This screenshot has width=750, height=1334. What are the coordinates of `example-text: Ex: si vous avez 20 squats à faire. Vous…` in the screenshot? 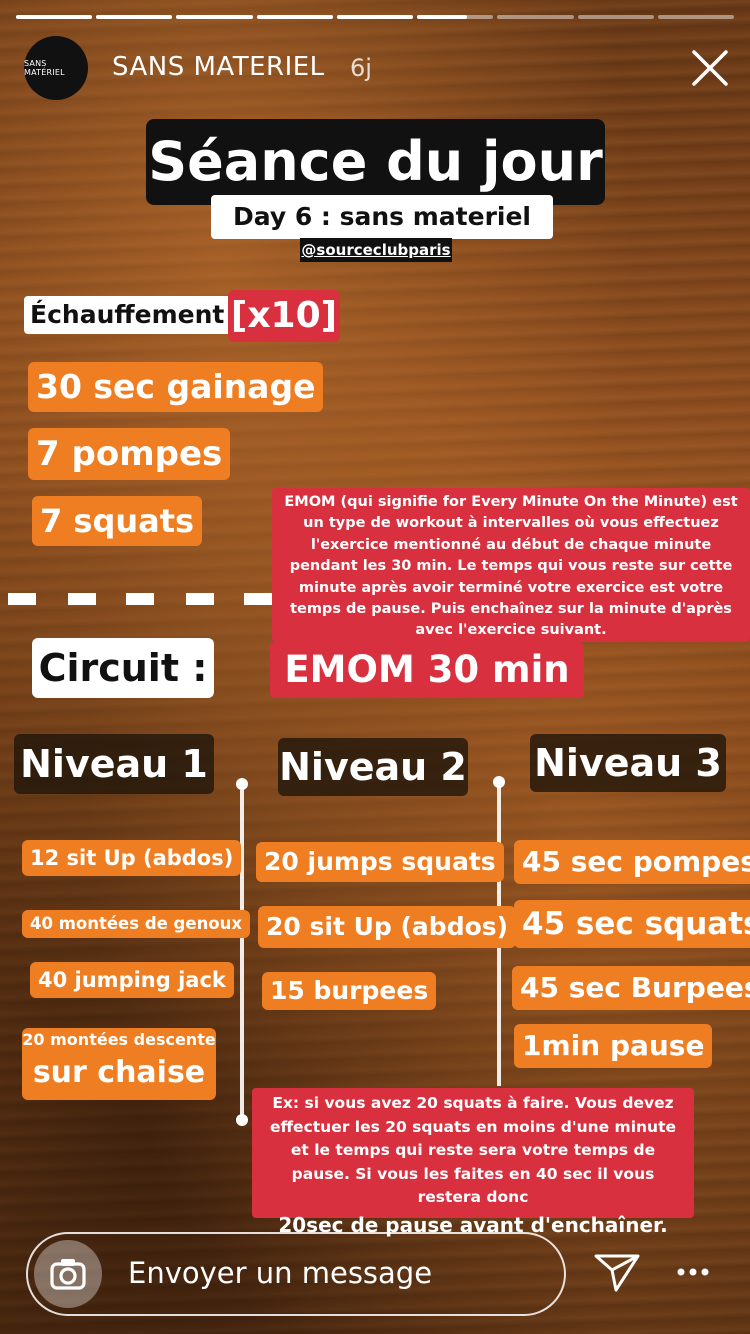 It's located at (472, 1150).